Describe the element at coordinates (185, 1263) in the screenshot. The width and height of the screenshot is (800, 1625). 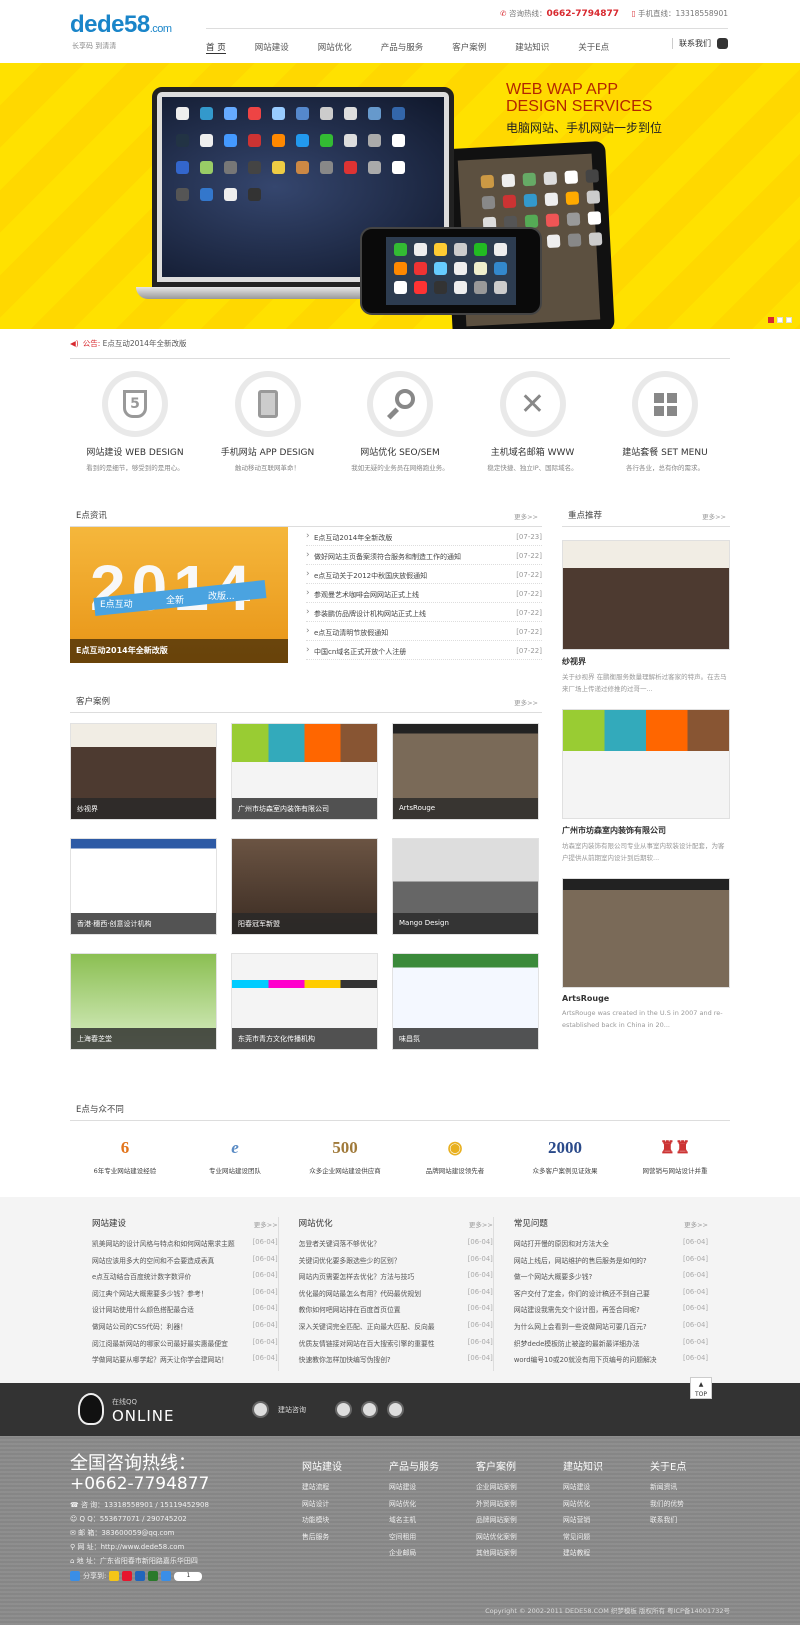
I see `article-item: 网站应该用多大的空间和不会要造成表真 [06-04]` at that location.